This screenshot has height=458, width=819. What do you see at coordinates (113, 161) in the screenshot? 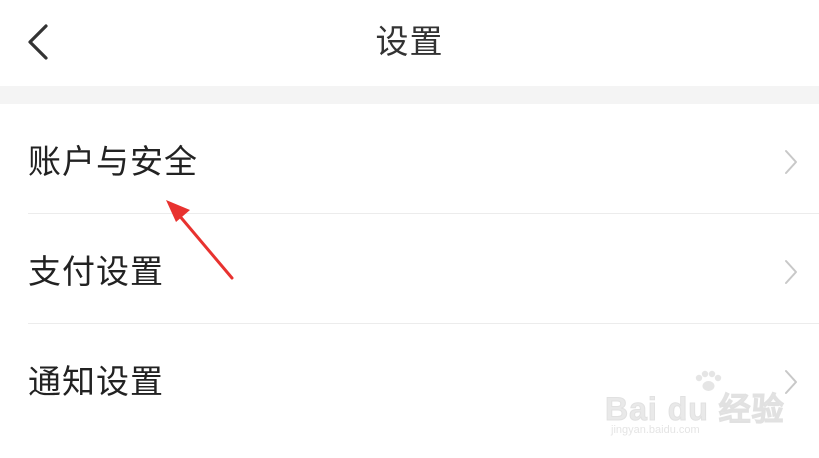
I see `settings-item-label: 账户与安全` at bounding box center [113, 161].